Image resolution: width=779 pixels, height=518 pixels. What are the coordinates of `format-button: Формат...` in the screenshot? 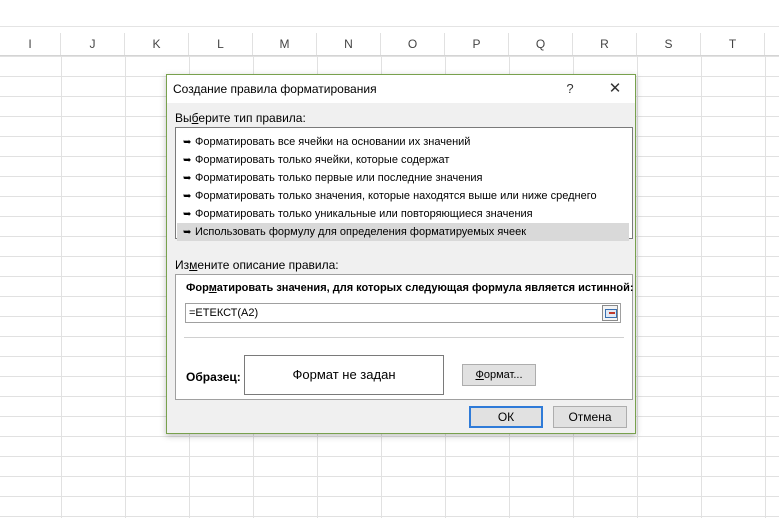 It's located at (499, 375).